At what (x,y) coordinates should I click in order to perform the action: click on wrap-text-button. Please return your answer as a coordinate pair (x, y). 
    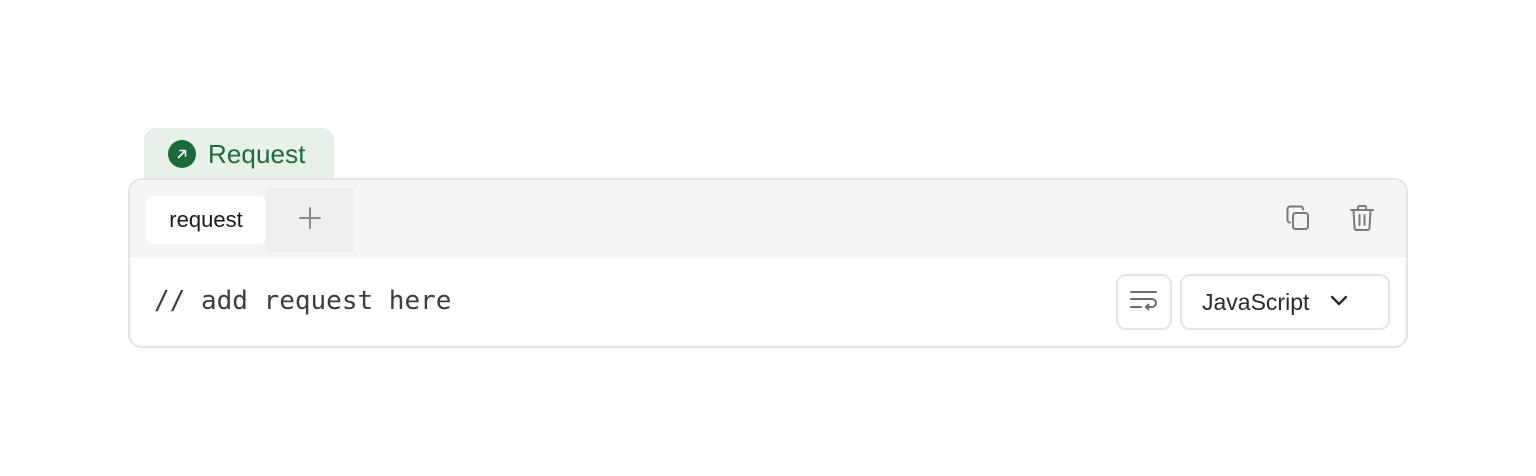
    Looking at the image, I should click on (1144, 302).